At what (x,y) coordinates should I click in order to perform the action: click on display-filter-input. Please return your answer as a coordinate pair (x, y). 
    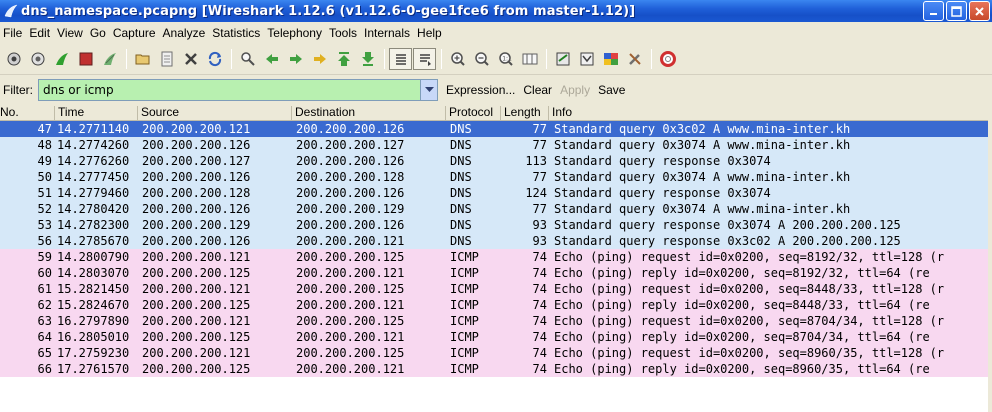
    Looking at the image, I should click on (229, 90).